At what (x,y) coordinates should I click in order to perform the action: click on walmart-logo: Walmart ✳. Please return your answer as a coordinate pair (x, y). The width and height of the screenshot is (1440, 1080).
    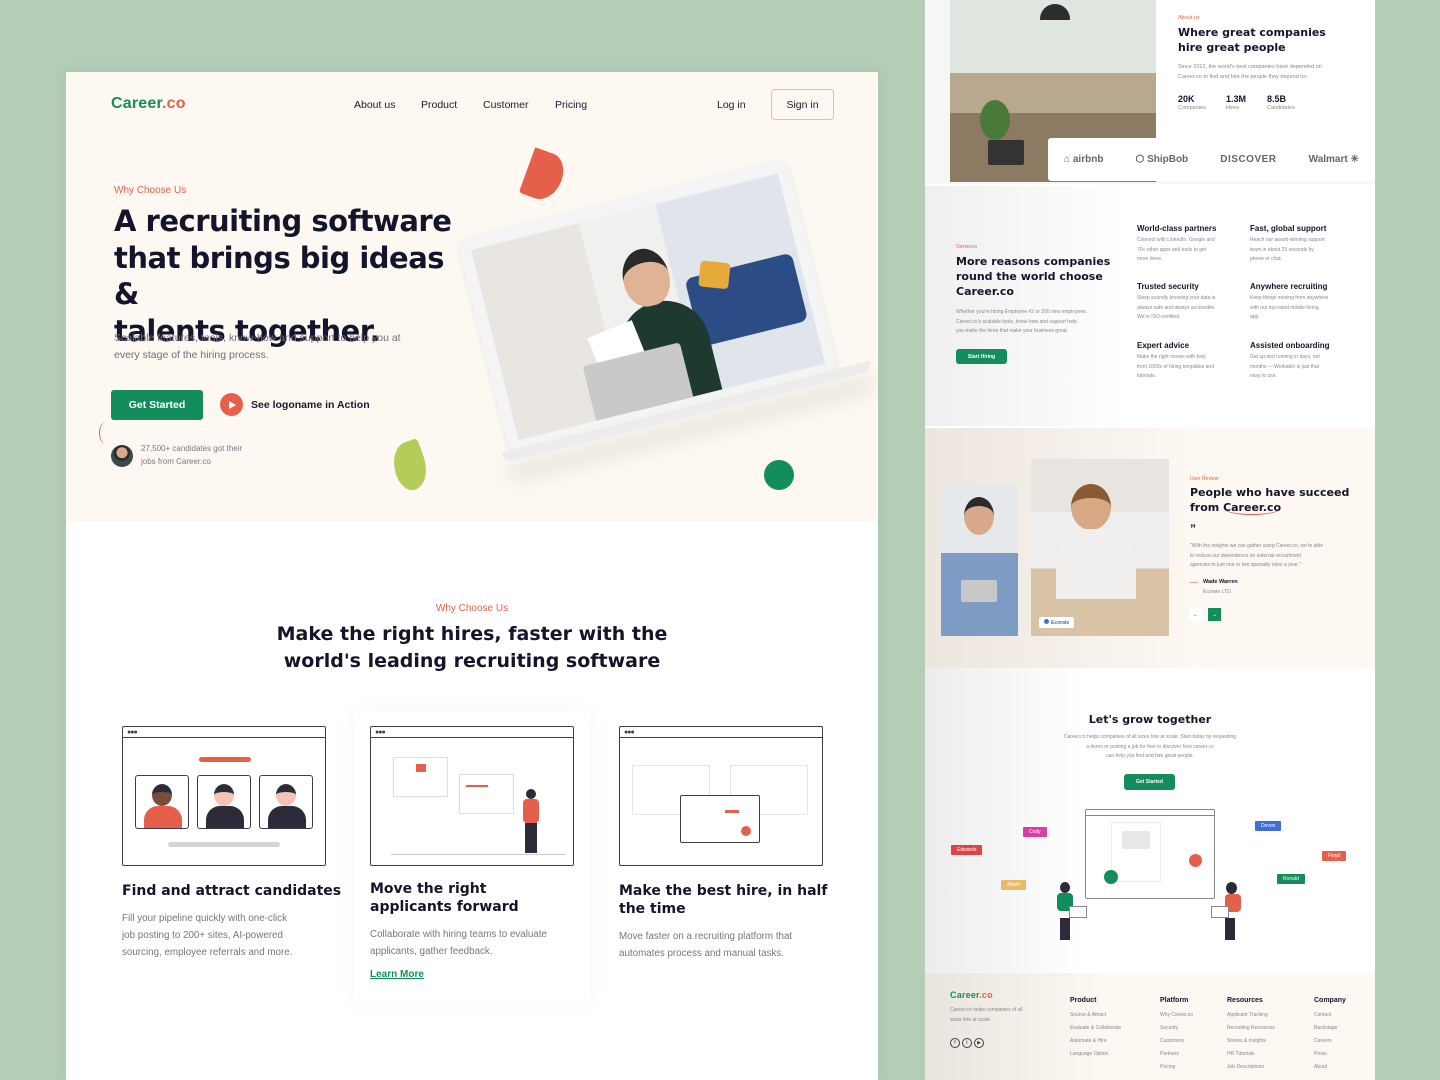
    Looking at the image, I should click on (1333, 159).